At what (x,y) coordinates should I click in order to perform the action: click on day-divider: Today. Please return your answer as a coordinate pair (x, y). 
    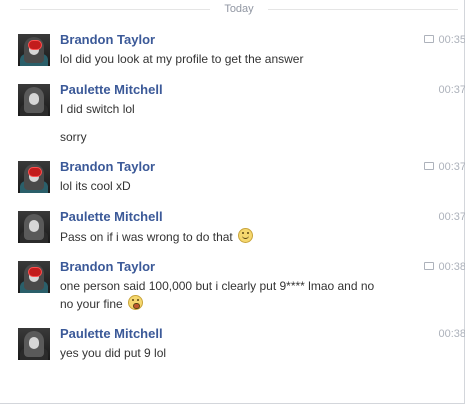
    Looking at the image, I should click on (230, 9).